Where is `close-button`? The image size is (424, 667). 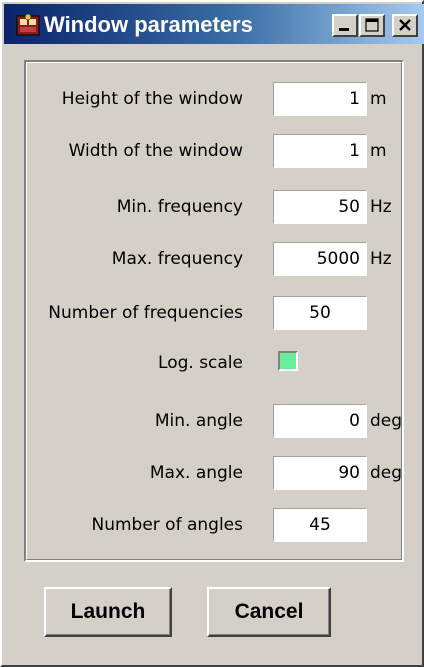
close-button is located at coordinates (405, 25).